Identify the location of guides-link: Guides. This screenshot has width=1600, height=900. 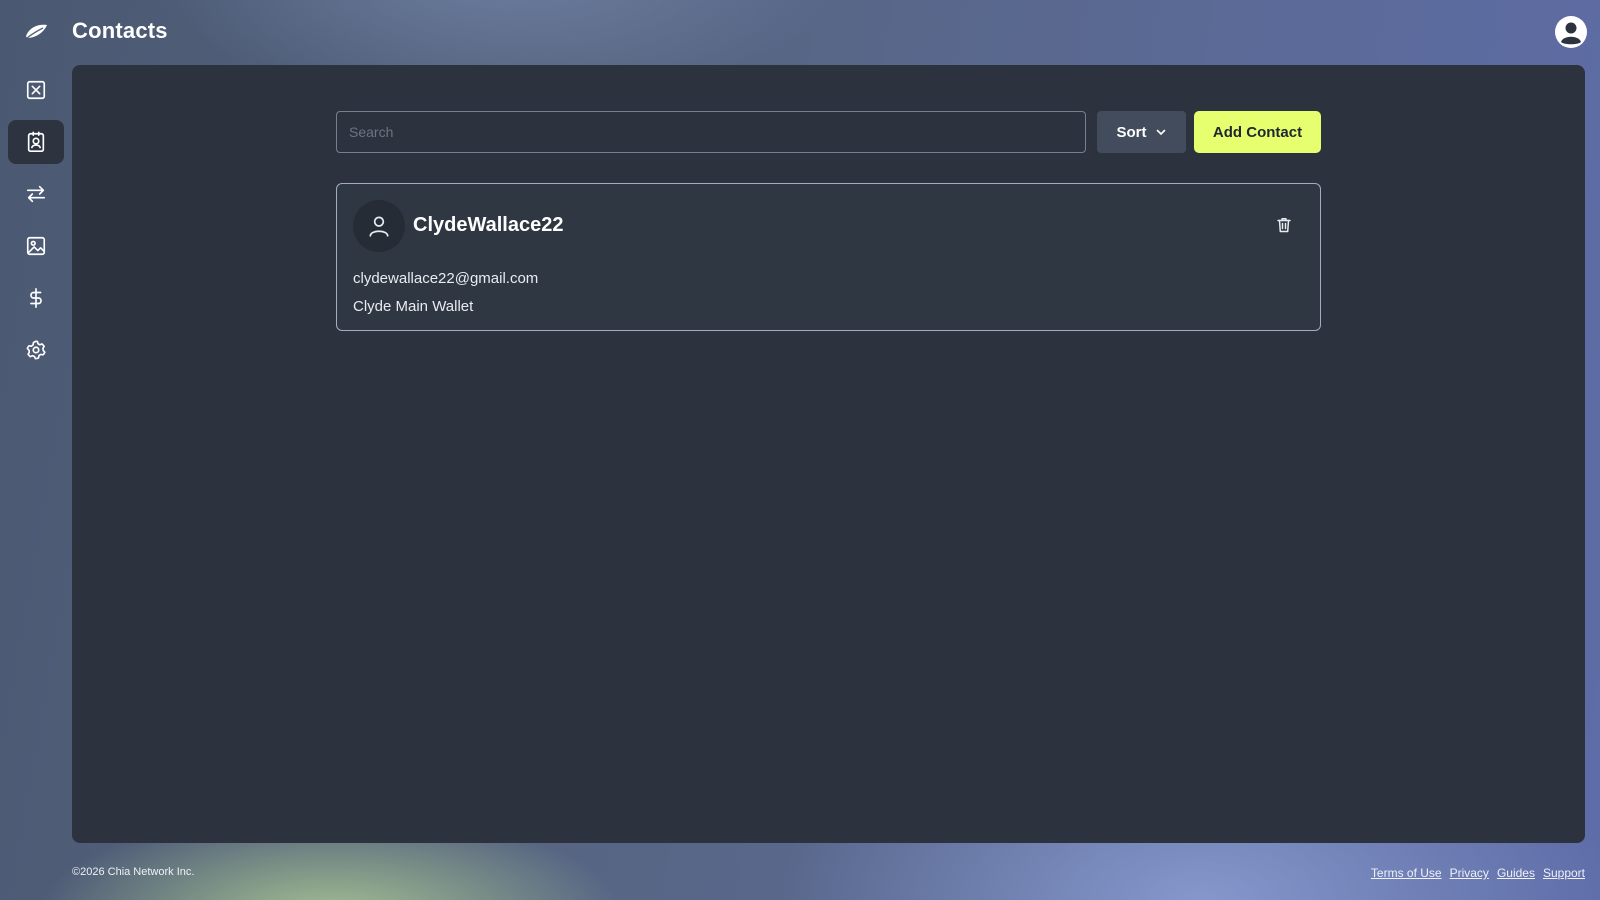
(1516, 873).